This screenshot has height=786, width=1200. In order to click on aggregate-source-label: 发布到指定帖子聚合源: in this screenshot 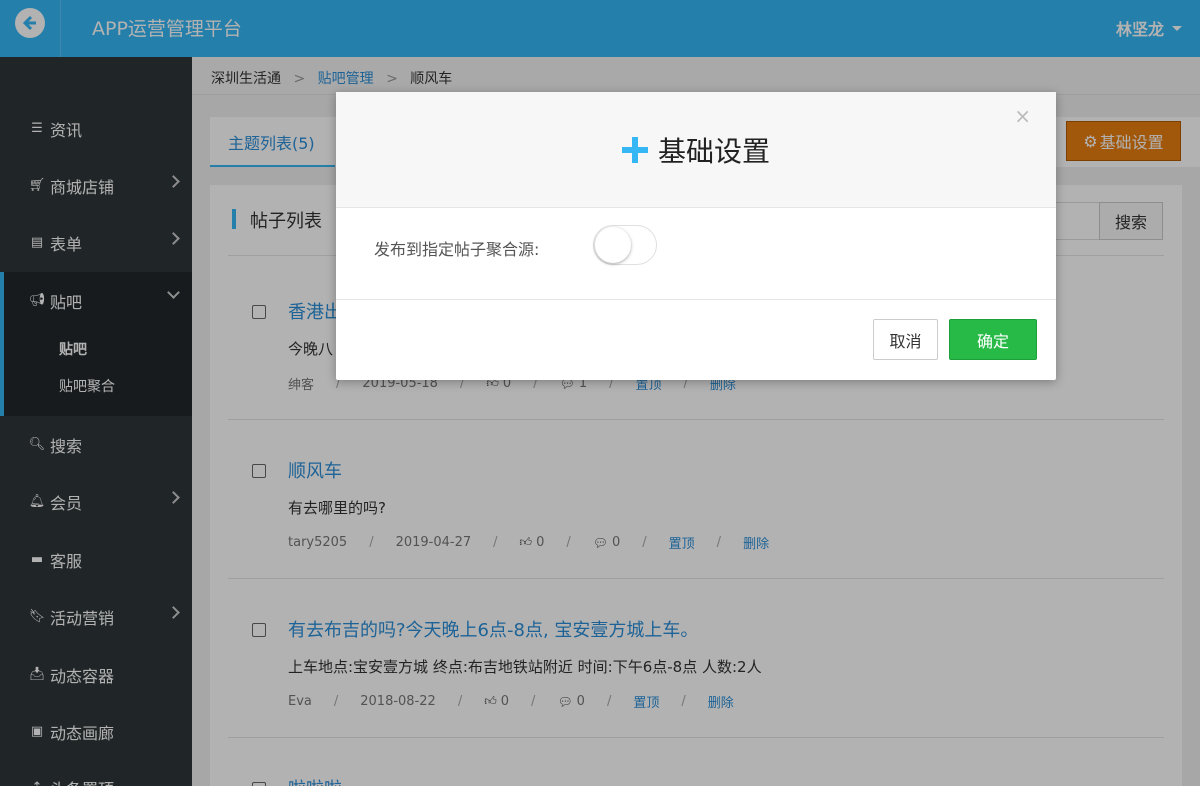, I will do `click(457, 249)`.